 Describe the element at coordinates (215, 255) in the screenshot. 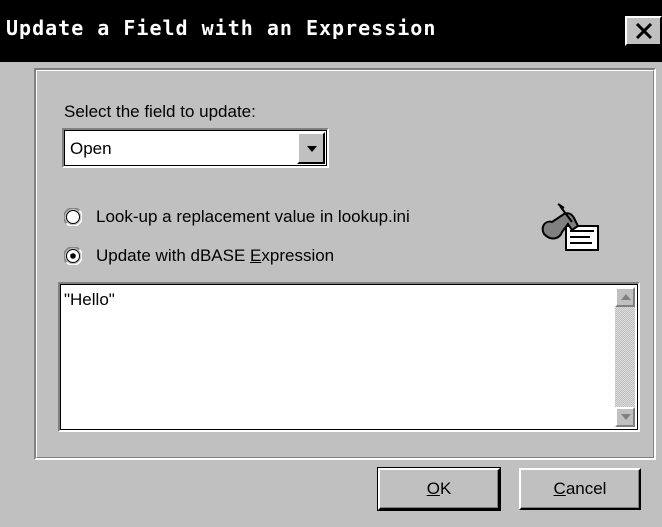

I see `radio-expression-label: Update with dBASE Expression` at that location.